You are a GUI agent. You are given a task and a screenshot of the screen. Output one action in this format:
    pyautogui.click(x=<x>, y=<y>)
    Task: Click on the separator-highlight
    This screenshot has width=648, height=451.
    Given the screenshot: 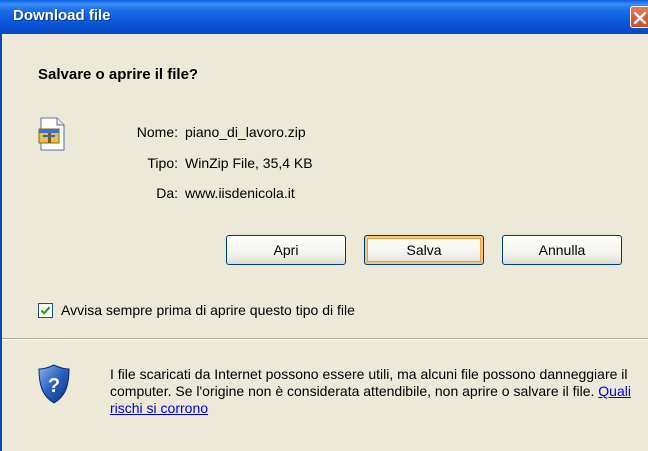 What is the action you would take?
    pyautogui.click(x=325, y=339)
    